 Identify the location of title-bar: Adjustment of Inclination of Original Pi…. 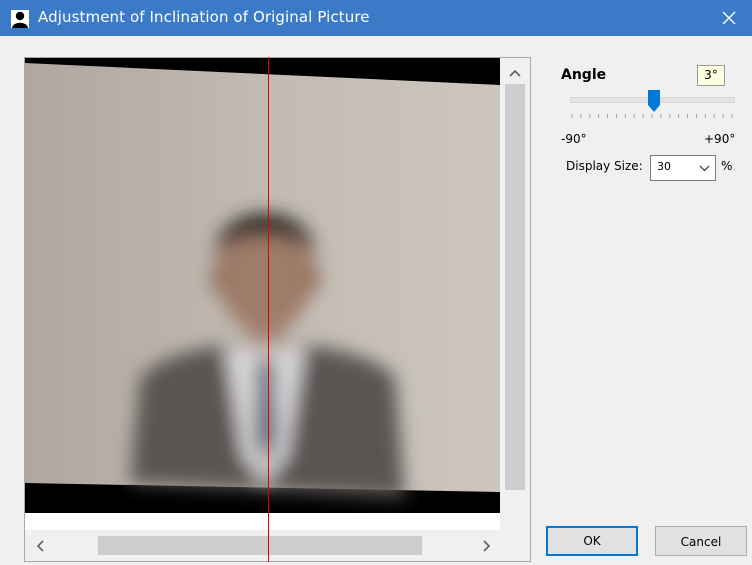
(376, 18).